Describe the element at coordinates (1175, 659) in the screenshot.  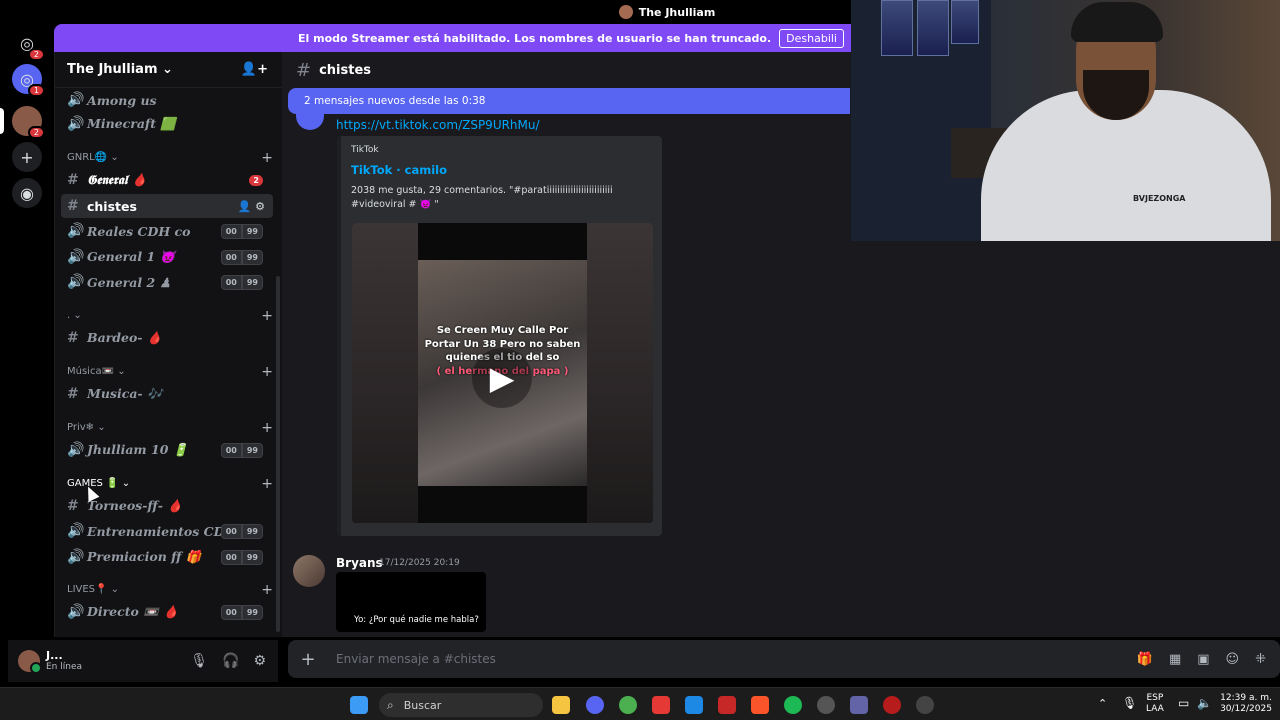
I see `gif-icon: ▦` at that location.